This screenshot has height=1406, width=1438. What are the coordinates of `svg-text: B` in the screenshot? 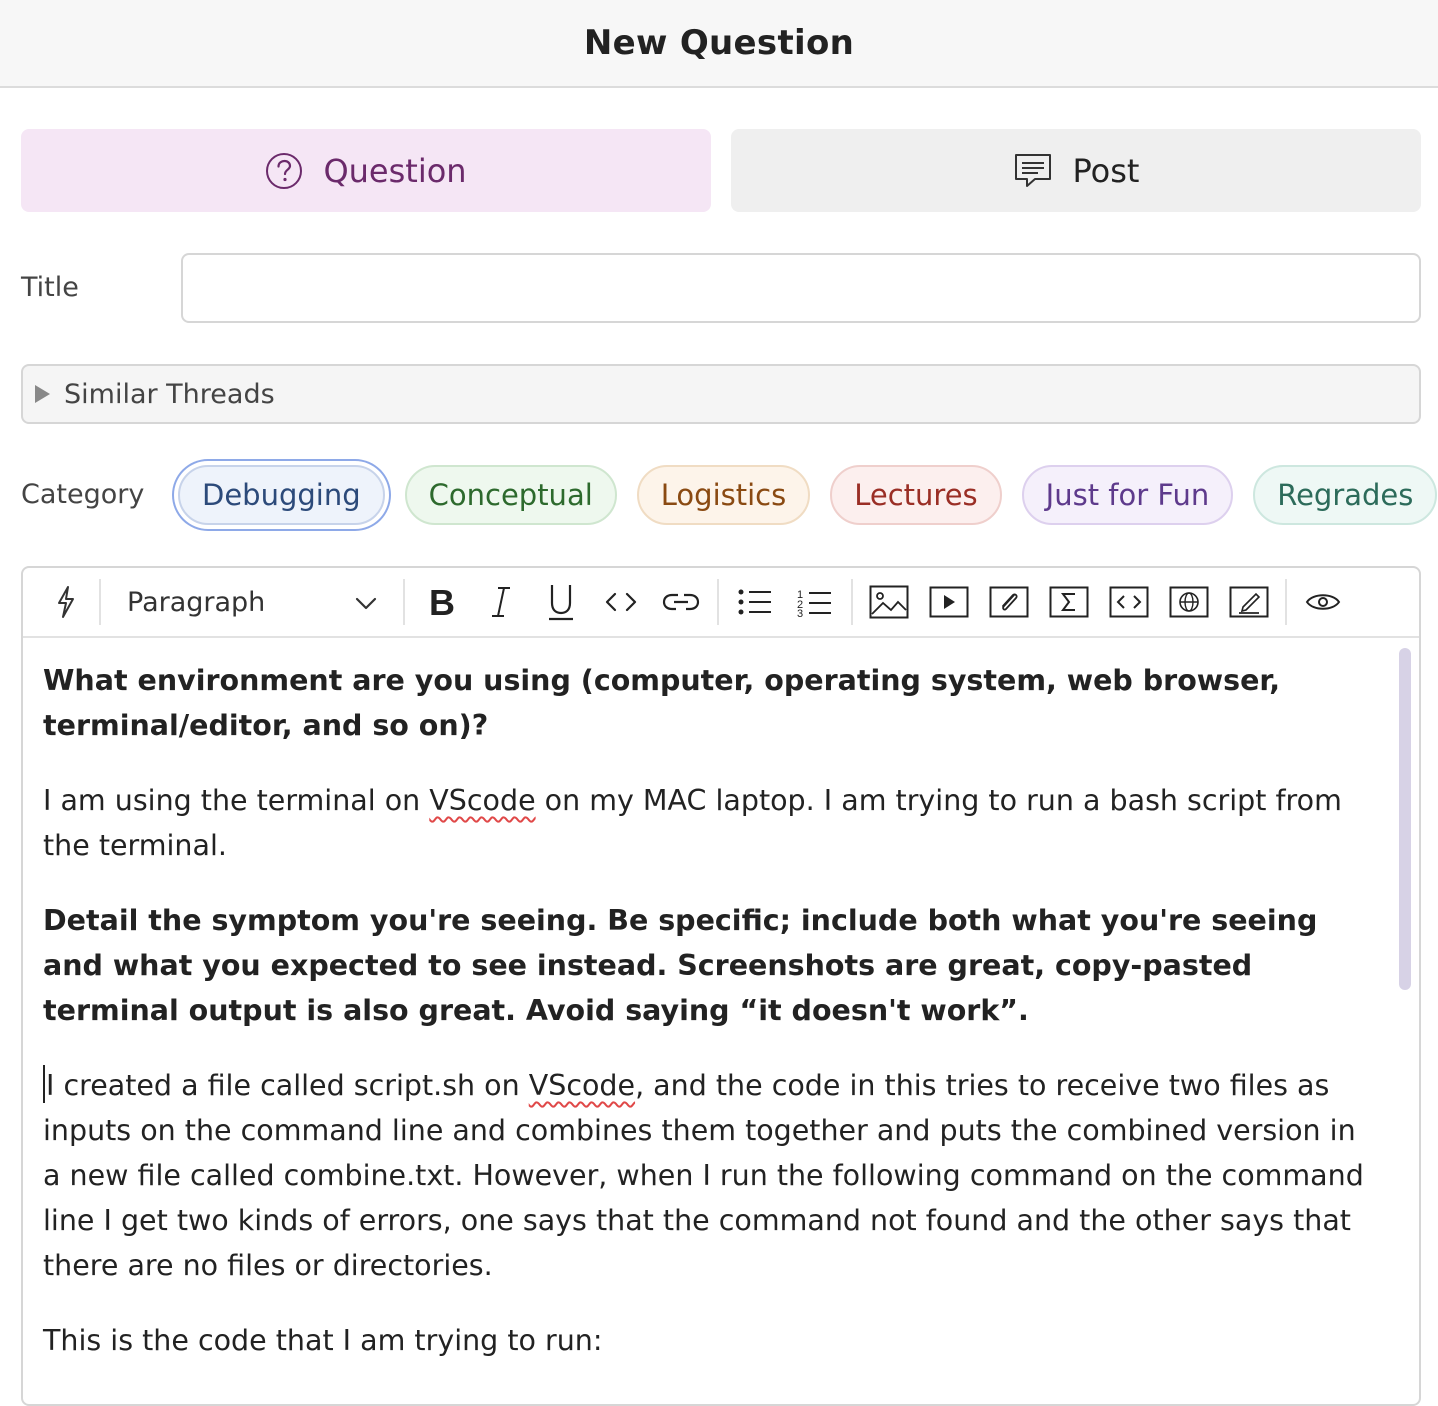 It's located at (442, 602).